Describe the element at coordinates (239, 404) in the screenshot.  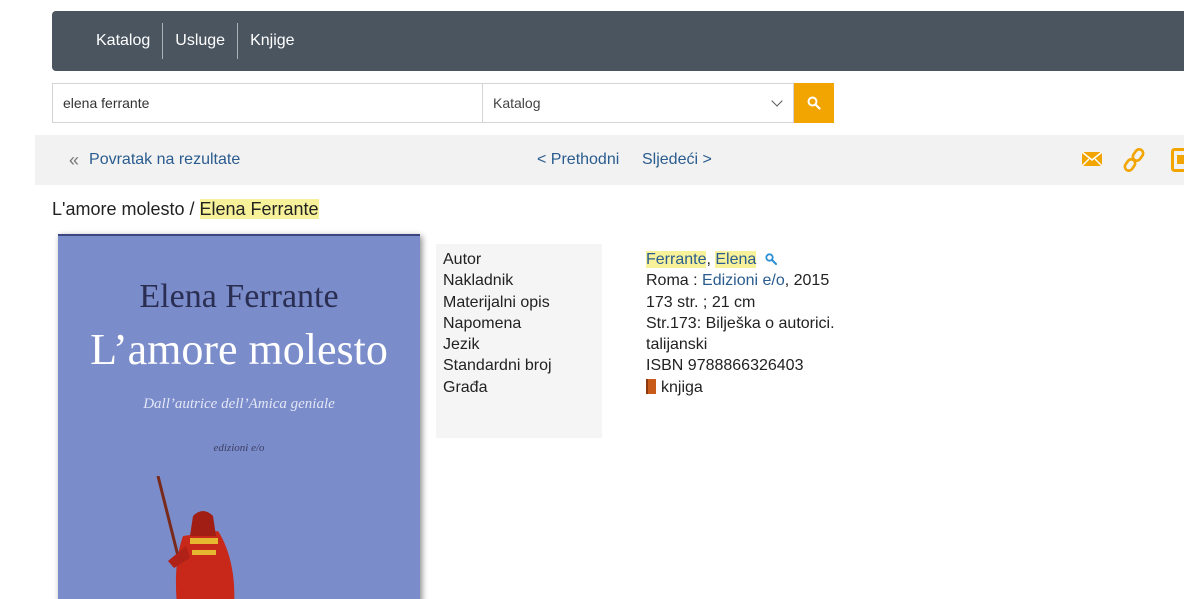
I see `cover-subtitle-text: Dall’autrice dell’Amica geniale` at that location.